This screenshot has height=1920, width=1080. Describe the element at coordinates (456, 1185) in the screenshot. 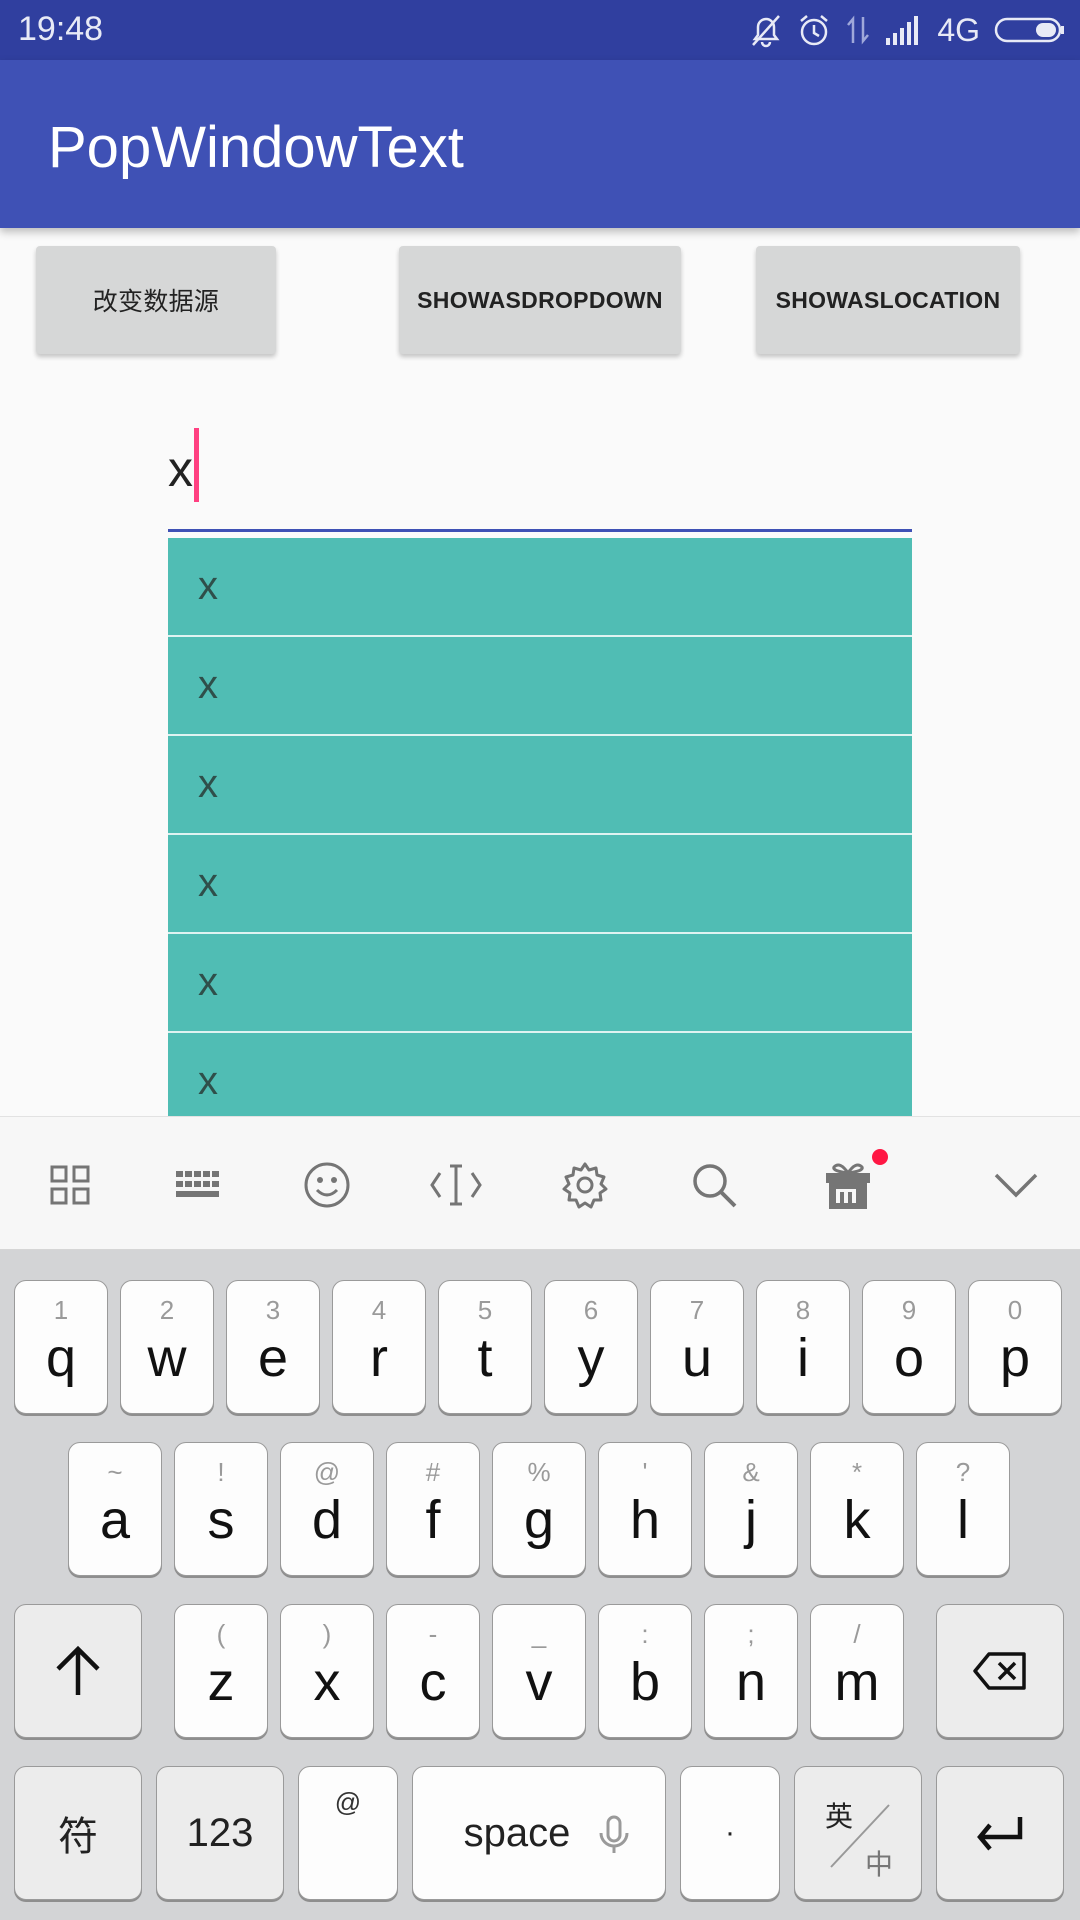

I see `cursor-move-icon` at that location.